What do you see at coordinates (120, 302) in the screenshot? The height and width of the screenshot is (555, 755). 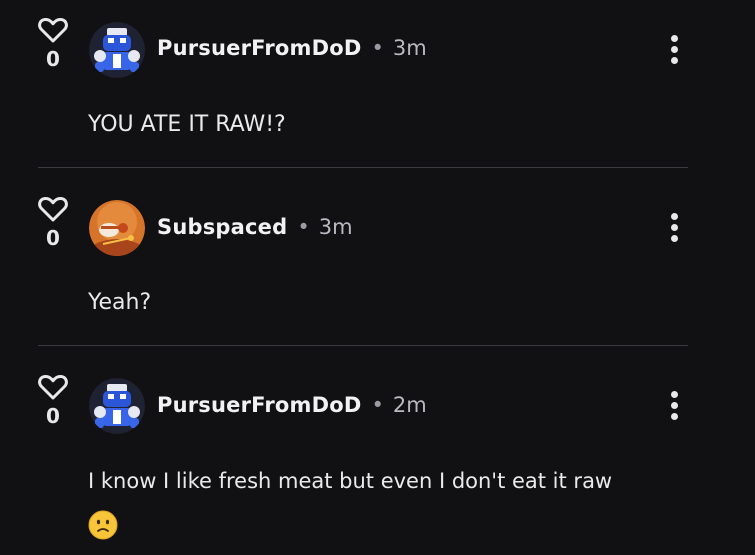 I see `comment-text: Yeah?` at bounding box center [120, 302].